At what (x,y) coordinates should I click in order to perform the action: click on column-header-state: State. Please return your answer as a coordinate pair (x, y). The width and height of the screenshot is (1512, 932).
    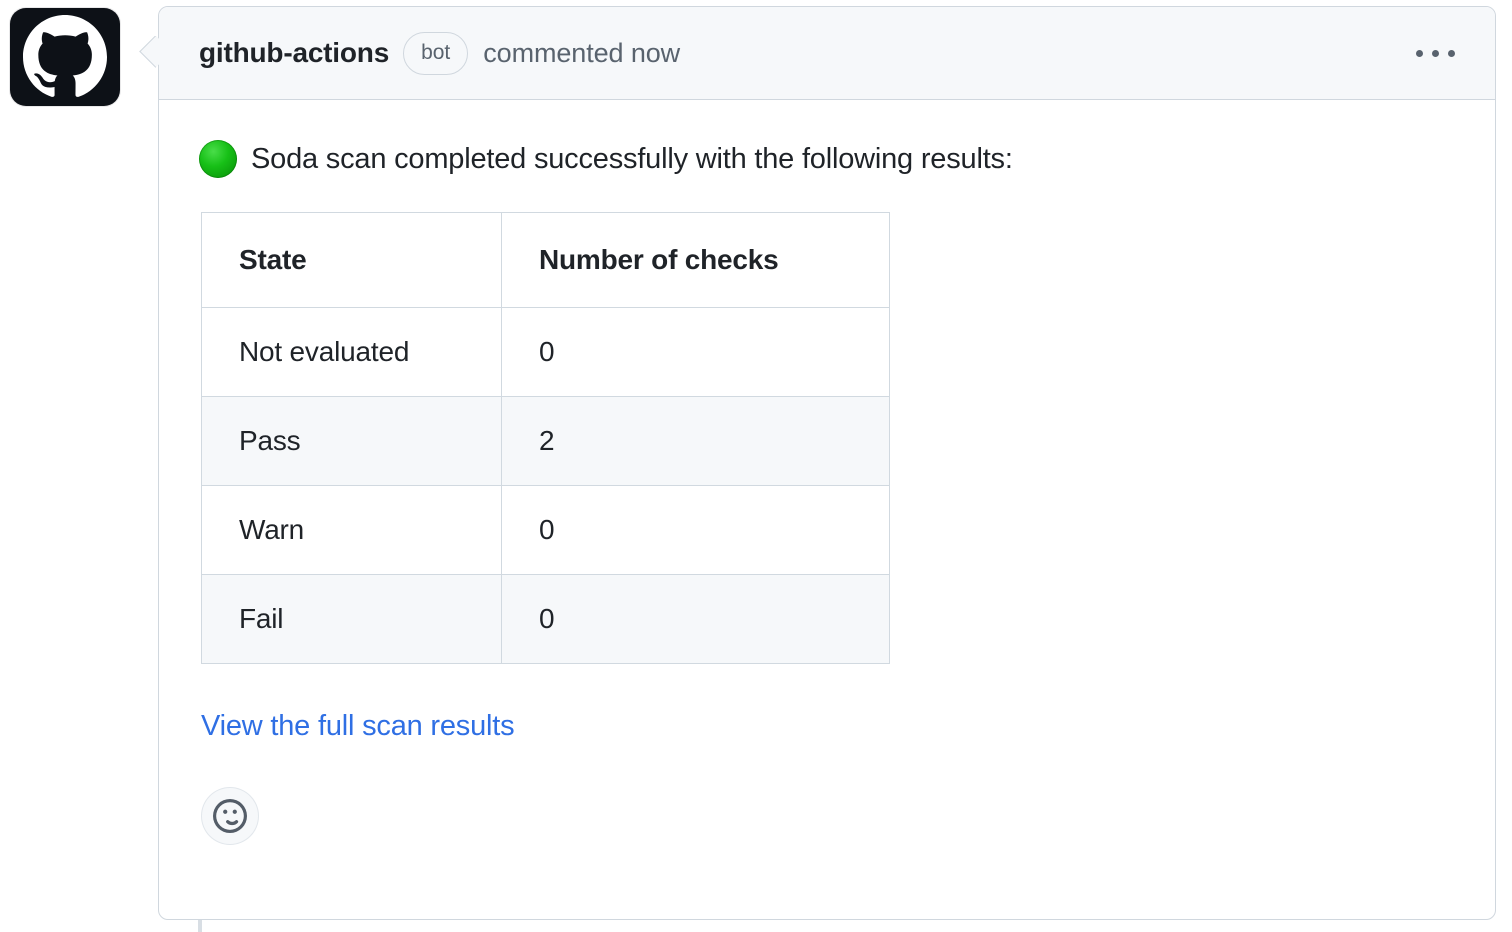
    Looking at the image, I should click on (351, 260).